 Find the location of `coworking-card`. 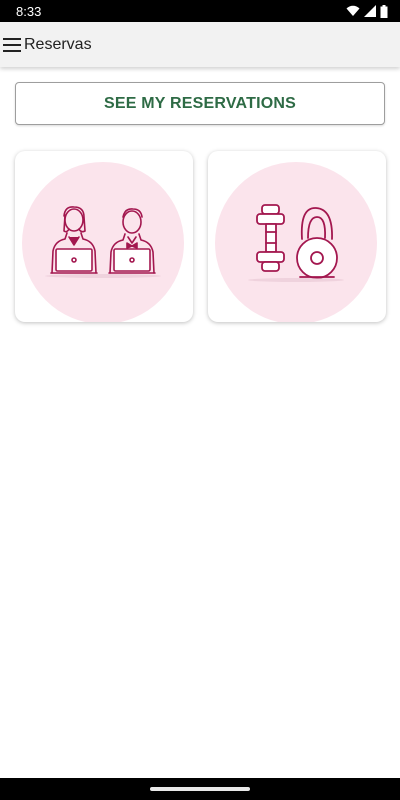

coworking-card is located at coordinates (104, 236).